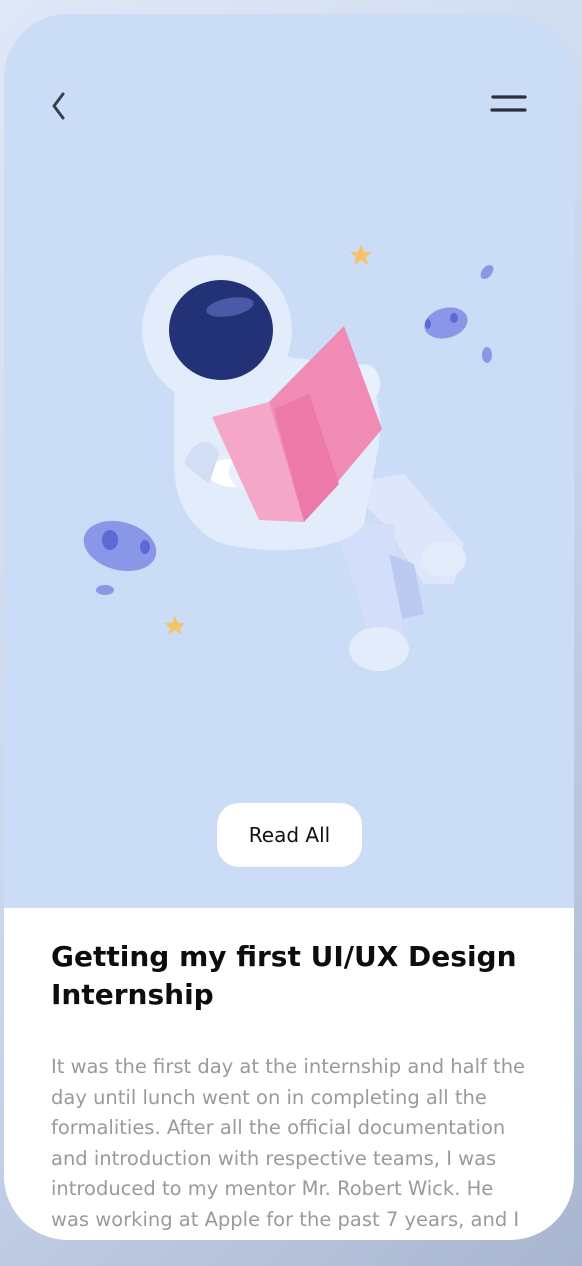 The width and height of the screenshot is (582, 1266). I want to click on top-bar, so click(289, 89).